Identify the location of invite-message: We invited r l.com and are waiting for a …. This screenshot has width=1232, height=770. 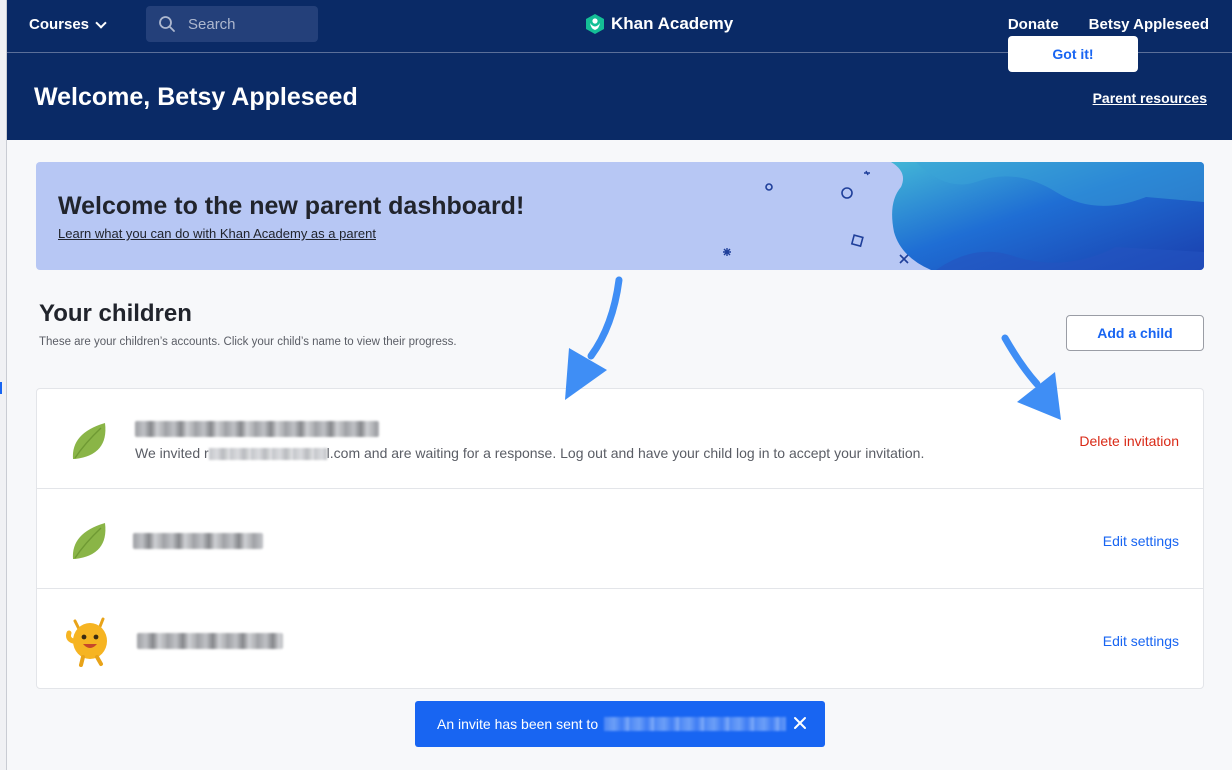
(529, 453).